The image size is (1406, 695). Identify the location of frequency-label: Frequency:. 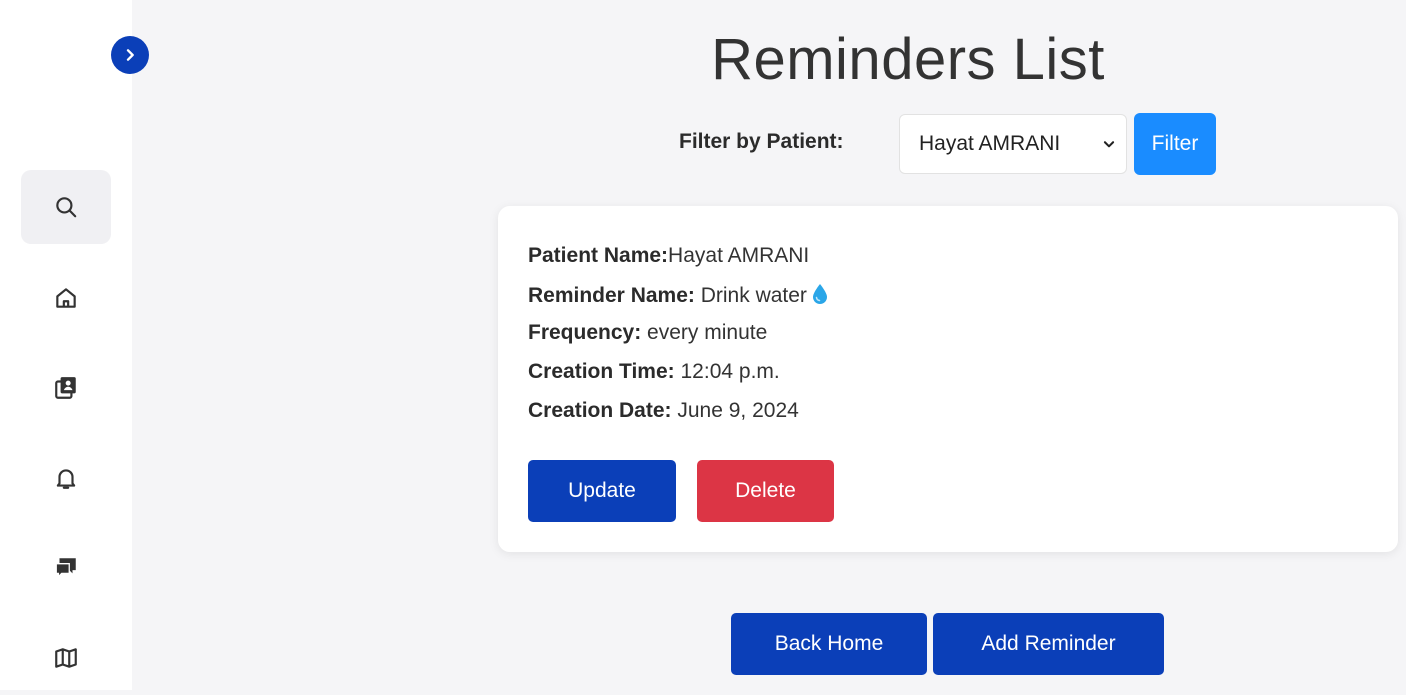
(585, 332).